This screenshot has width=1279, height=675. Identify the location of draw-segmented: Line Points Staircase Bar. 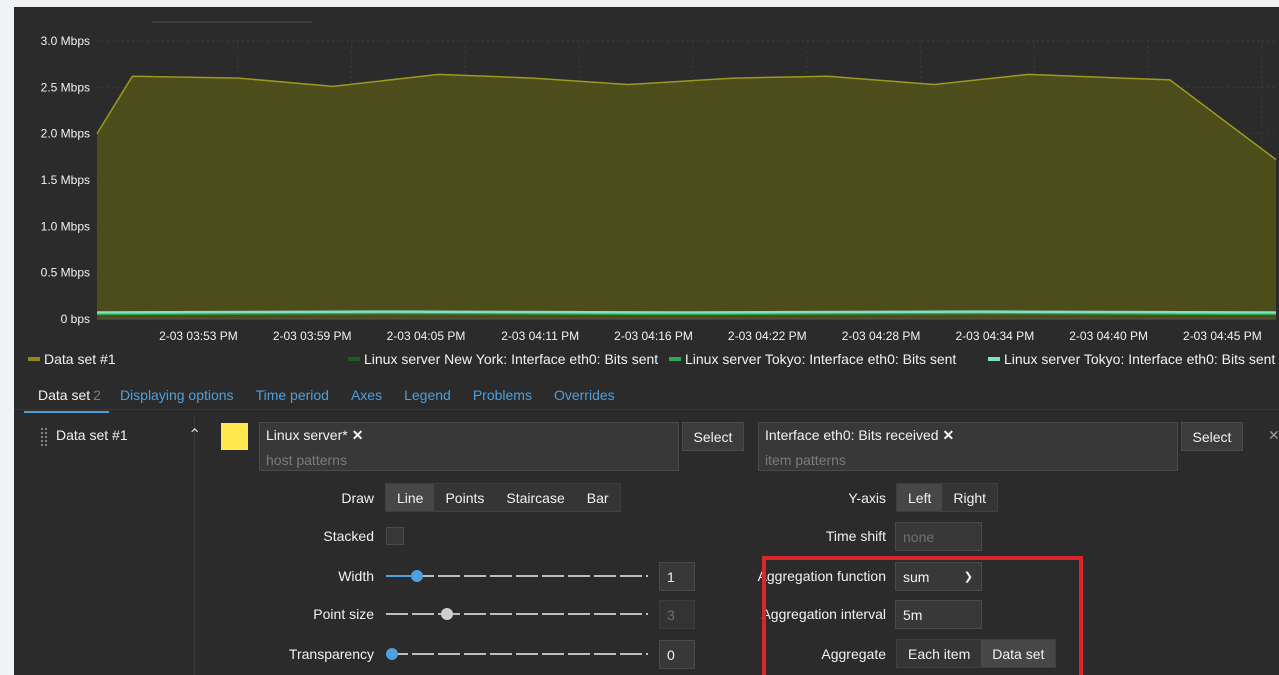
(503, 497).